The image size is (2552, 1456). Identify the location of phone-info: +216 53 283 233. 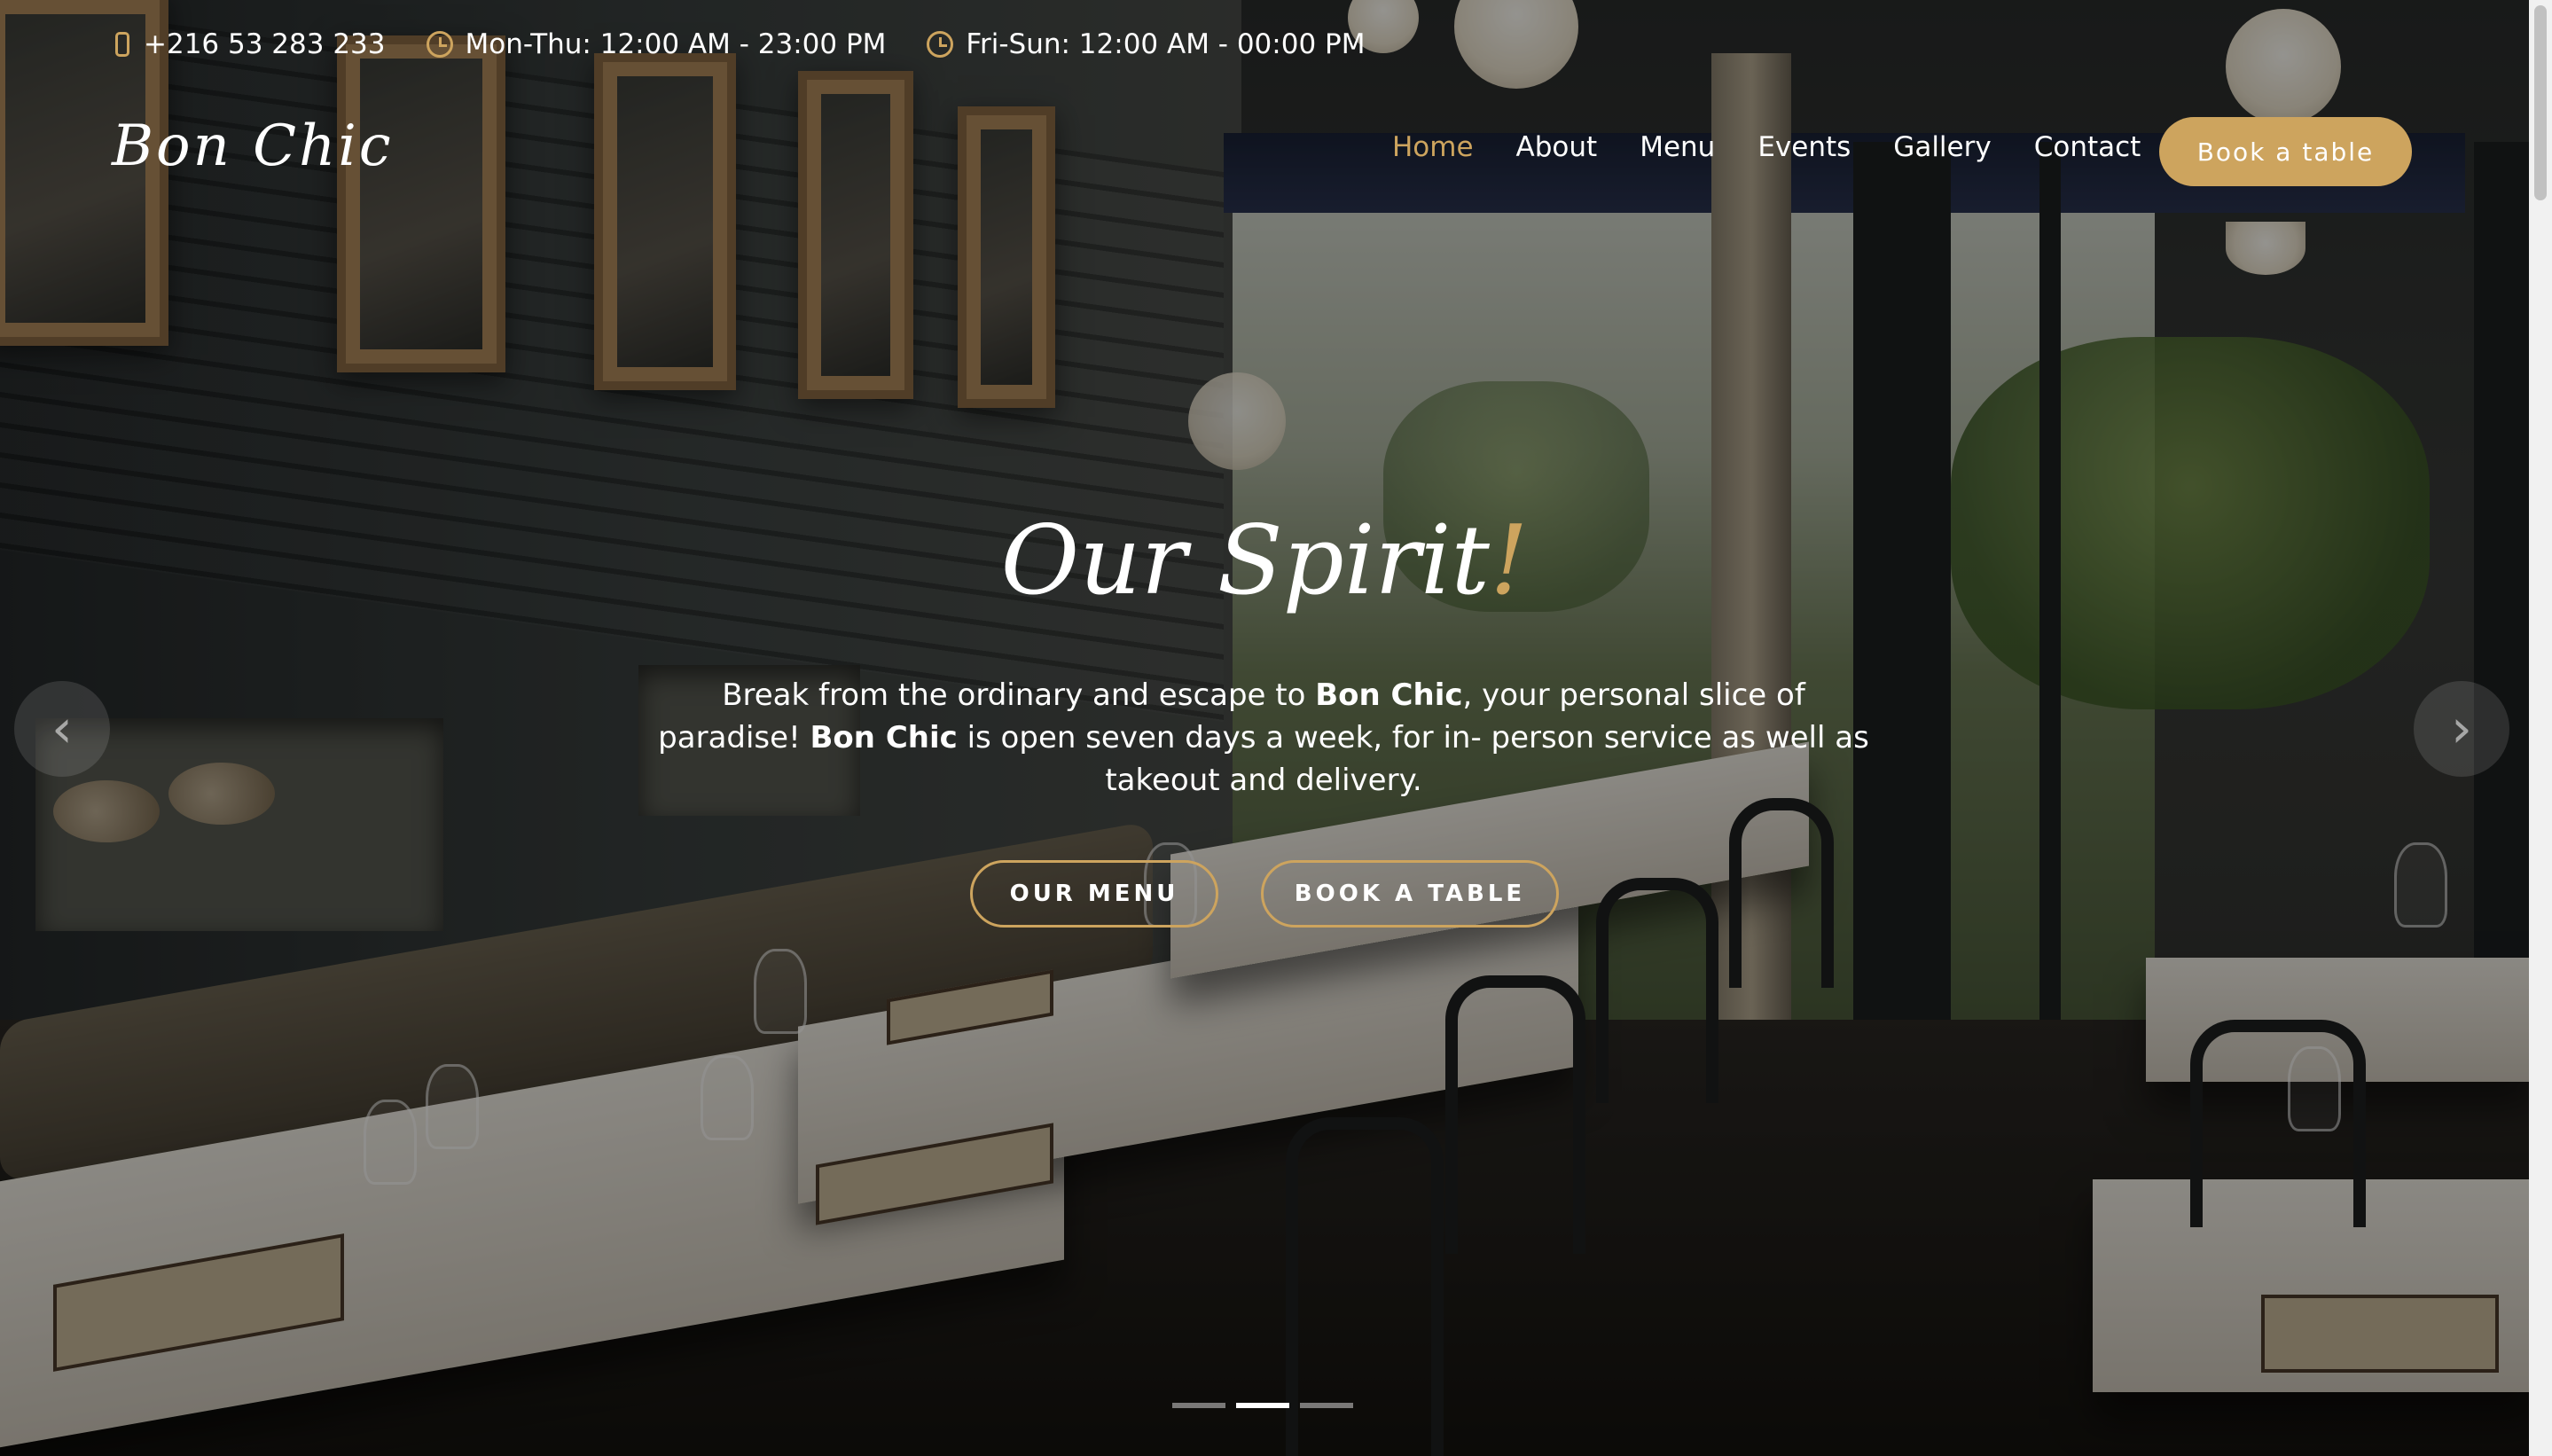
(250, 44).